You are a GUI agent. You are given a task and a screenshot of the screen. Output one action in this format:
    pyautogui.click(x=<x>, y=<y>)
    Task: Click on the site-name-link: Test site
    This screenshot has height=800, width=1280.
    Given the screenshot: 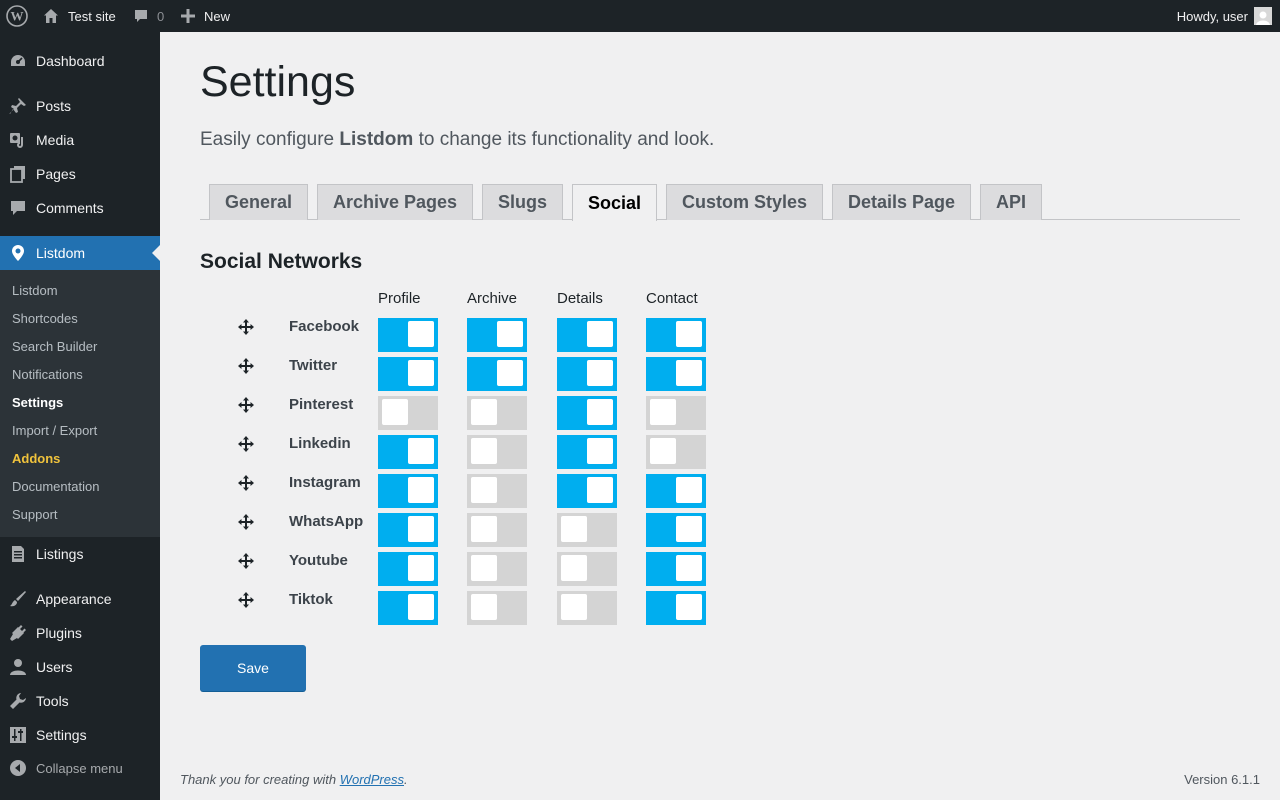 What is the action you would take?
    pyautogui.click(x=79, y=16)
    